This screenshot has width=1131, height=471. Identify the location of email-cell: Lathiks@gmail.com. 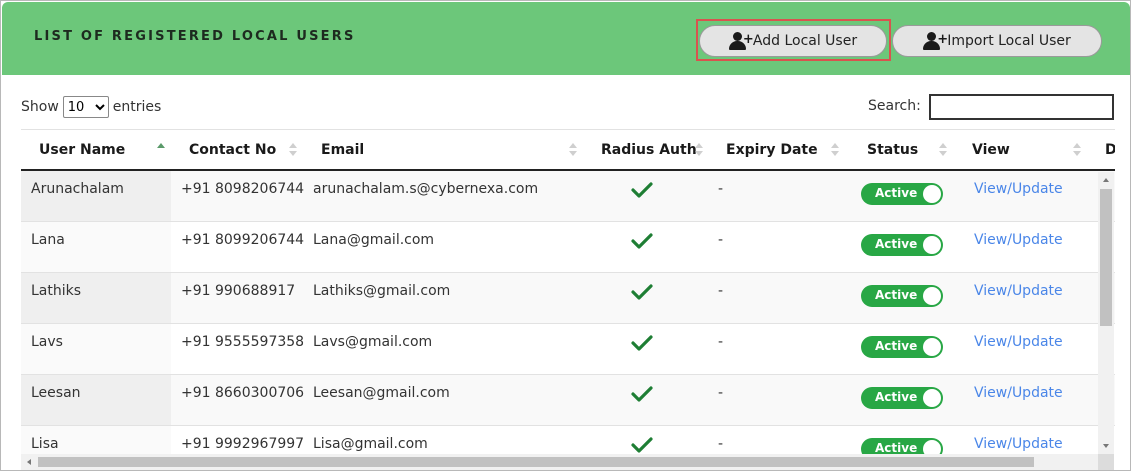
(382, 291).